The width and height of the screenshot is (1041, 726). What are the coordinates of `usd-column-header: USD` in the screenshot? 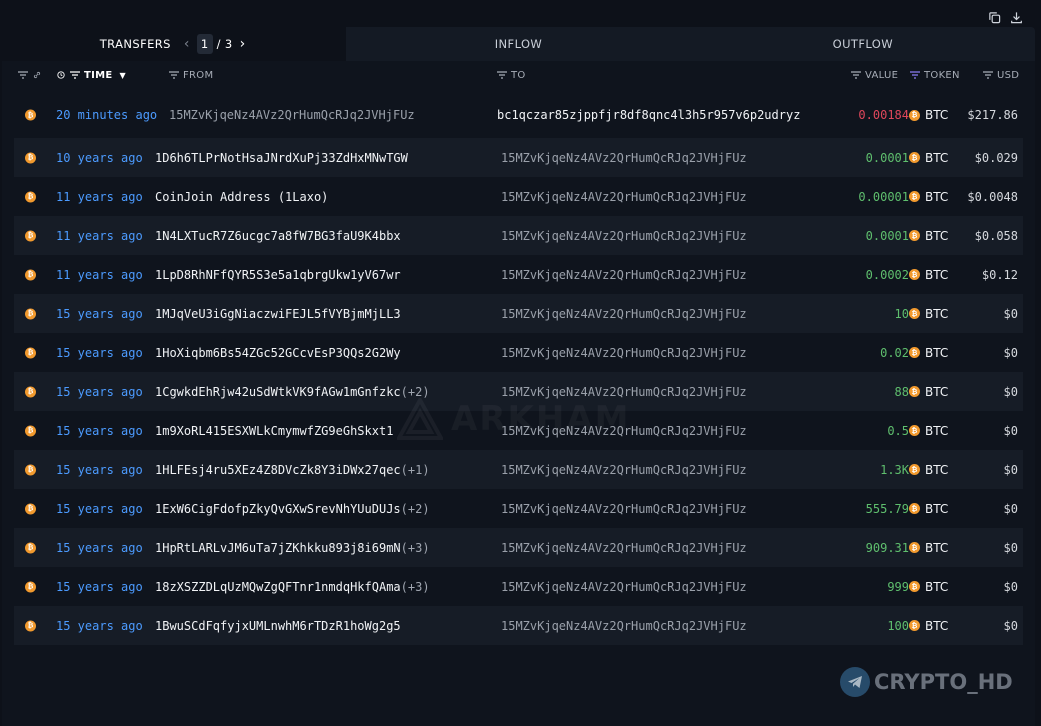 It's located at (1001, 75).